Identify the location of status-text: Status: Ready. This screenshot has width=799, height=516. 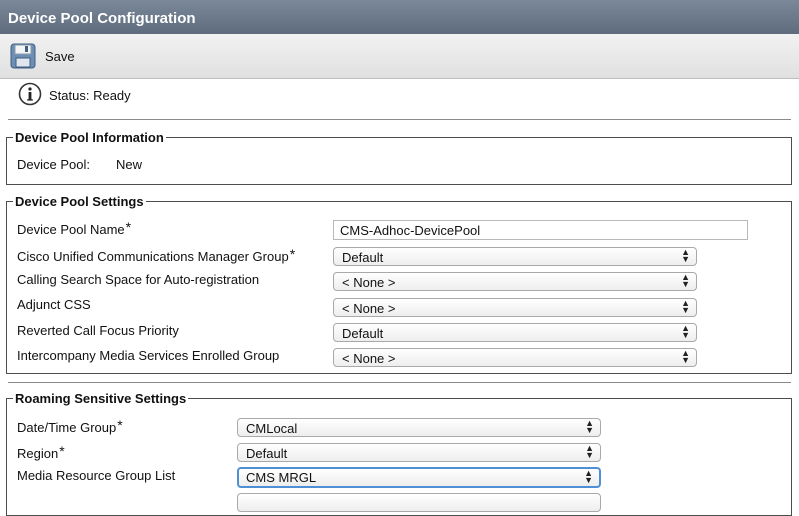
(90, 95).